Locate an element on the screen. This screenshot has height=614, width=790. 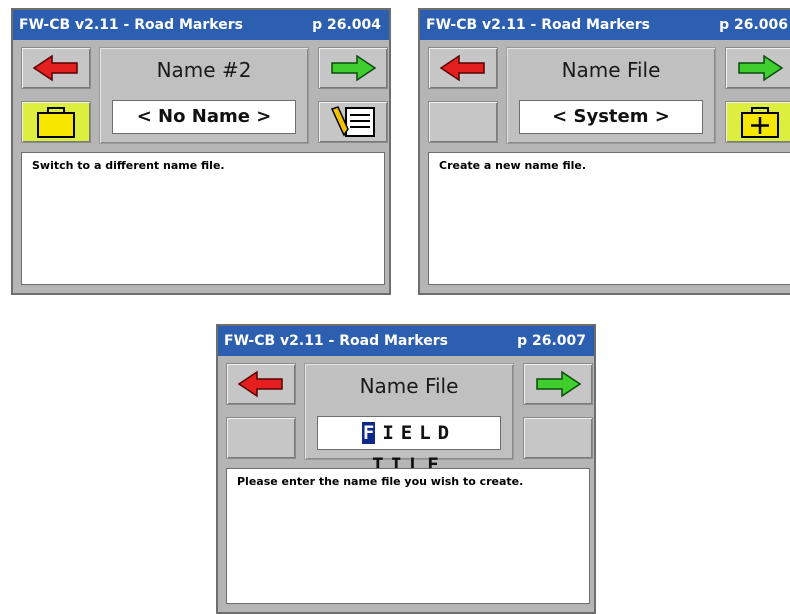
title-bar: FW-CB v2.11 - Road Markers p 26.006 is located at coordinates (605, 25).